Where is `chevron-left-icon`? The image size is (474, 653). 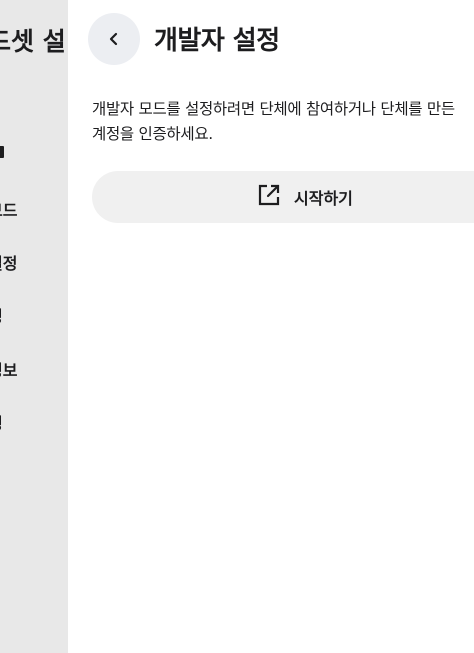 chevron-left-icon is located at coordinates (114, 39).